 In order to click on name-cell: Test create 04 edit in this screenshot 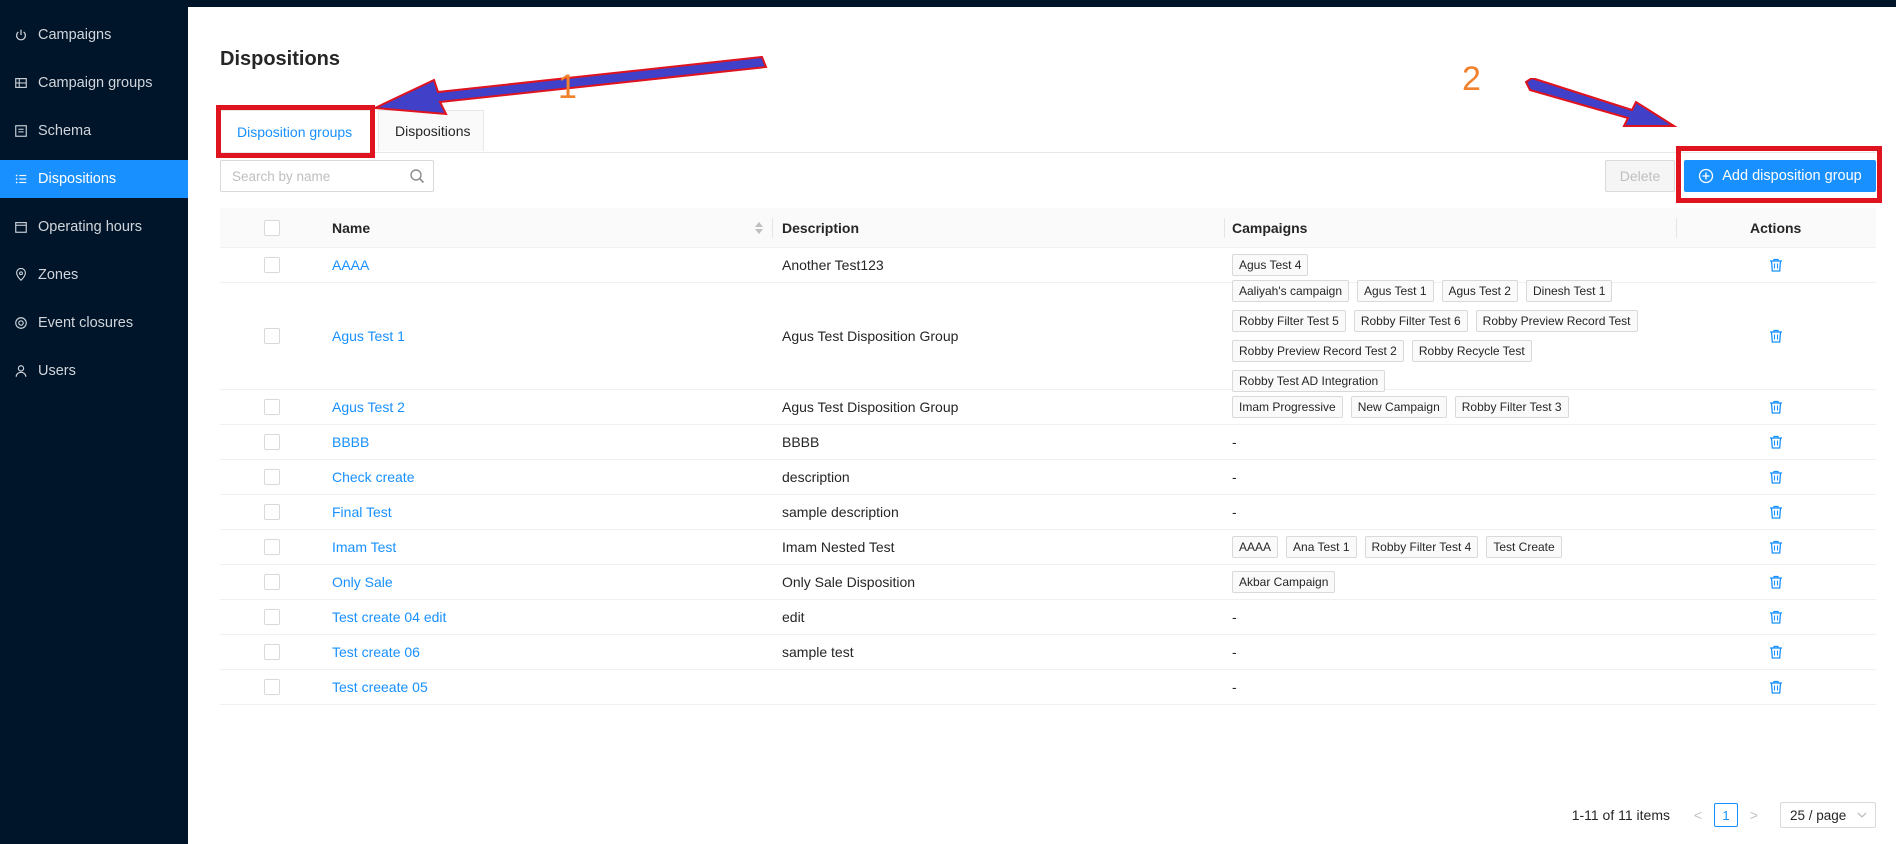, I will do `click(389, 617)`.